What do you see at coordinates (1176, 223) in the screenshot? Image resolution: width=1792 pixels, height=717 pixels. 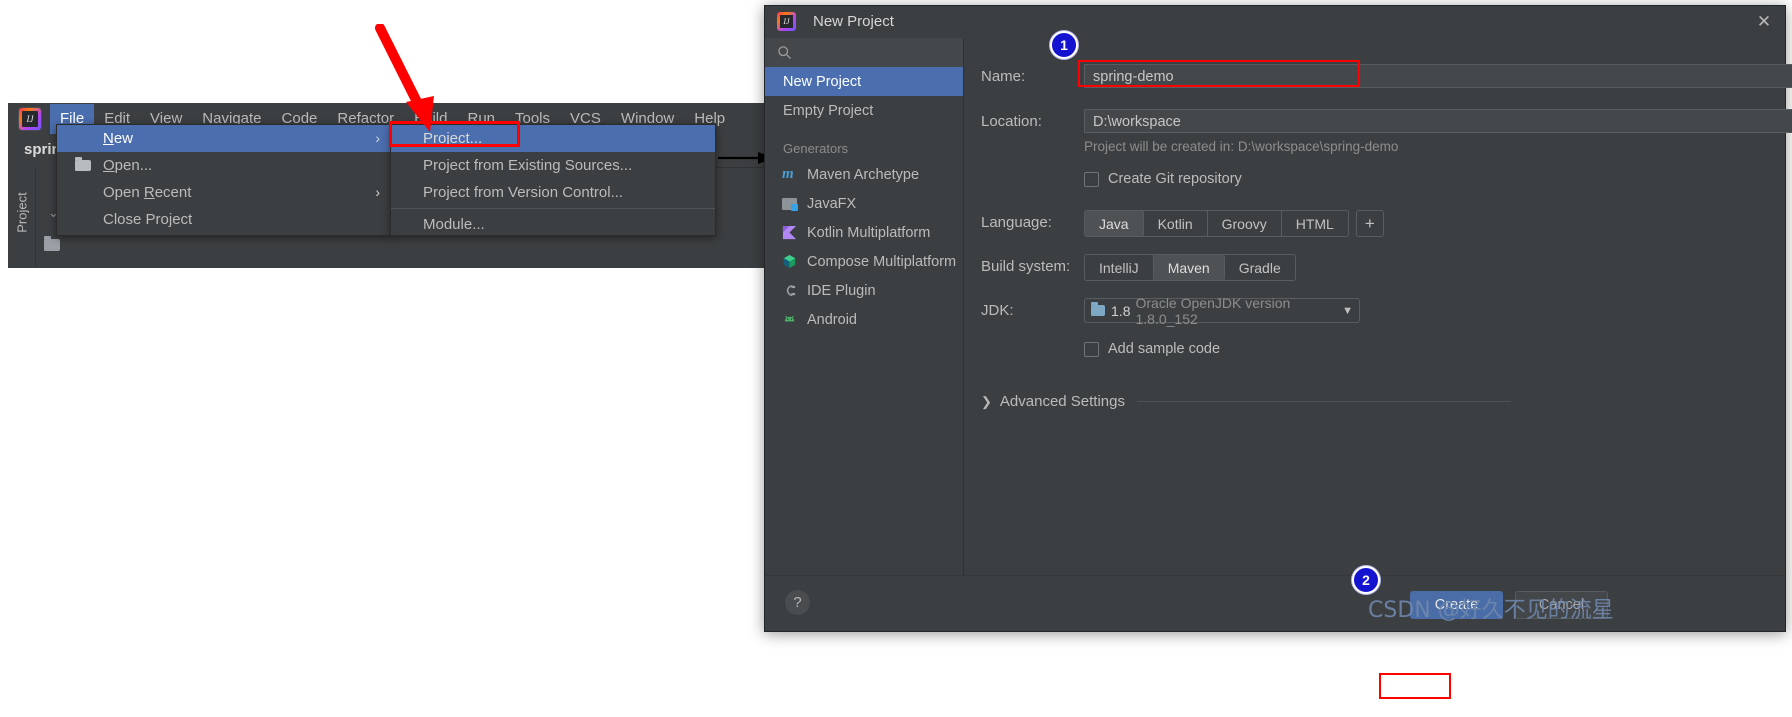 I see `language-option-kotlin: Kotlin` at bounding box center [1176, 223].